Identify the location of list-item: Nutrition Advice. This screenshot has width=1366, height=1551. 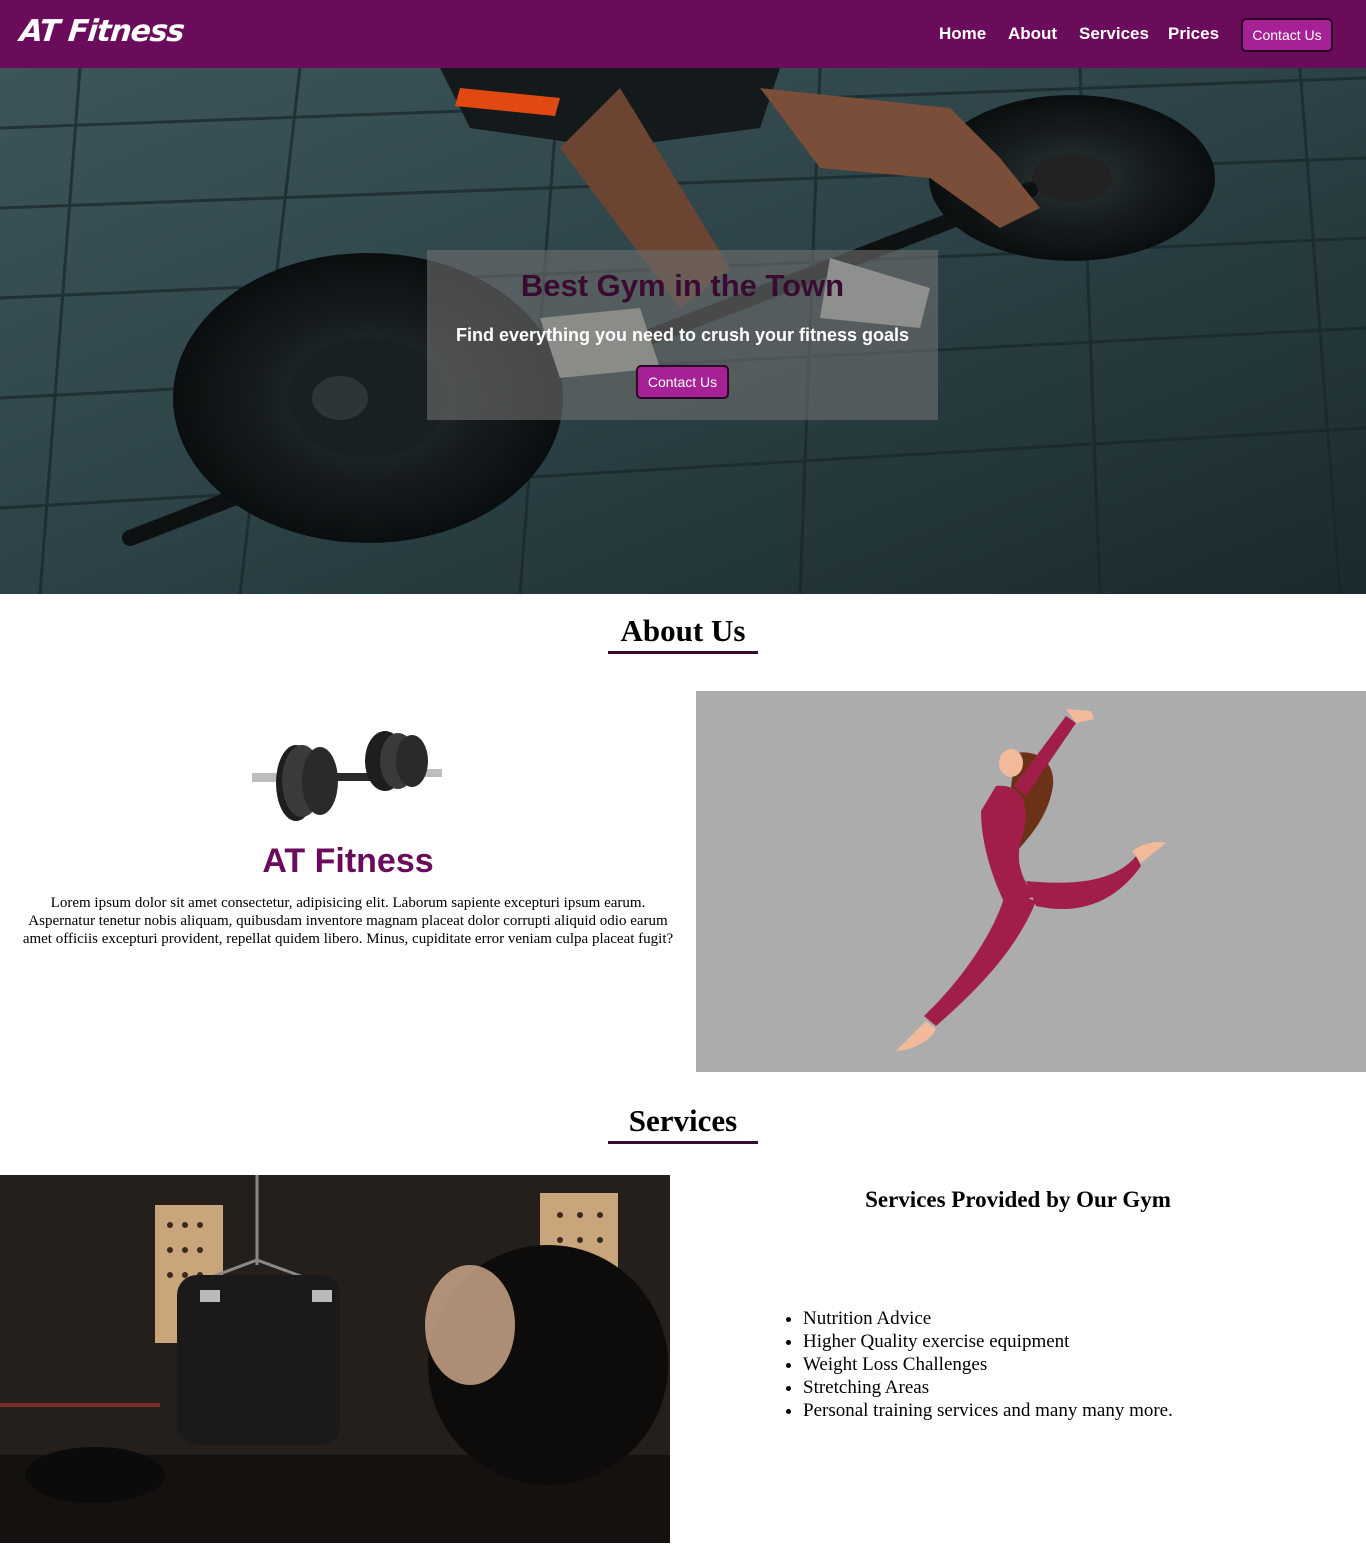
(988, 1318).